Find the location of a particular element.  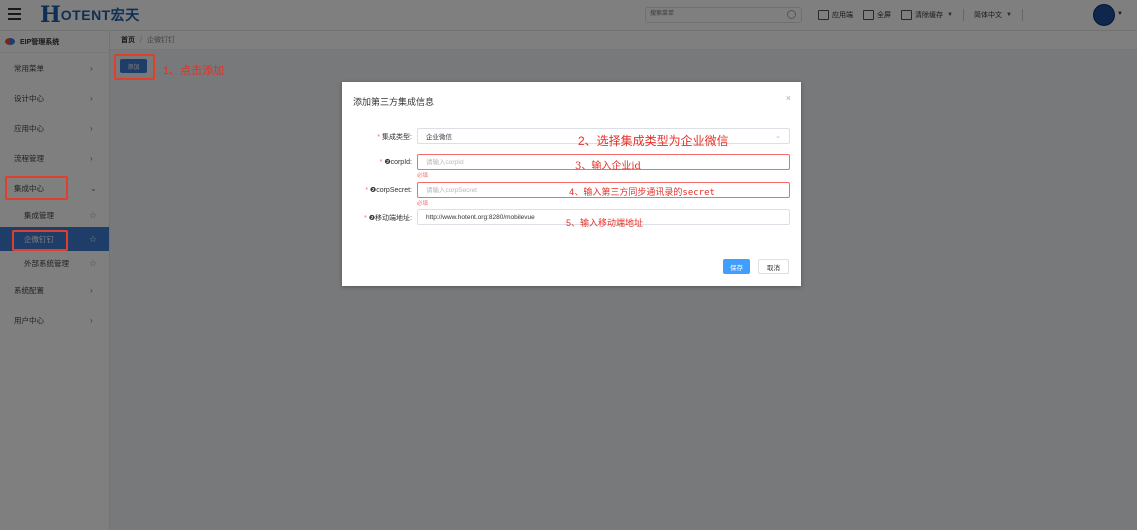

mobile-url-label: ❷移动端地址: is located at coordinates (390, 218).